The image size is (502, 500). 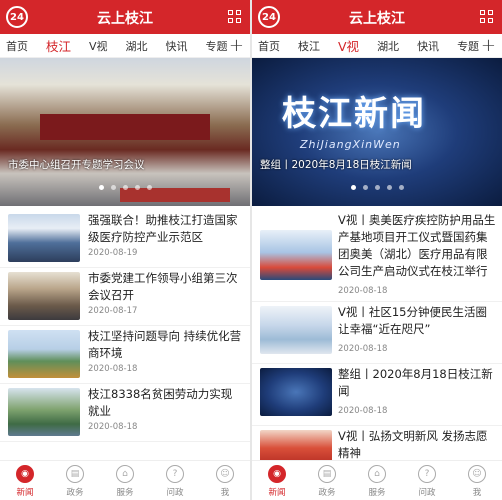 I want to click on hero-image-detail, so click(x=175, y=195).